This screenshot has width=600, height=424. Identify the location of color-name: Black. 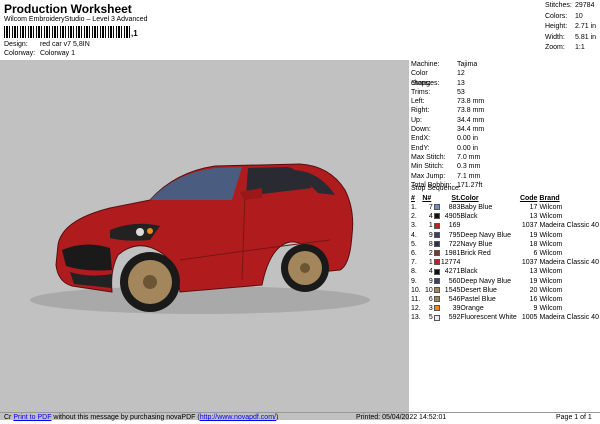
(469, 217).